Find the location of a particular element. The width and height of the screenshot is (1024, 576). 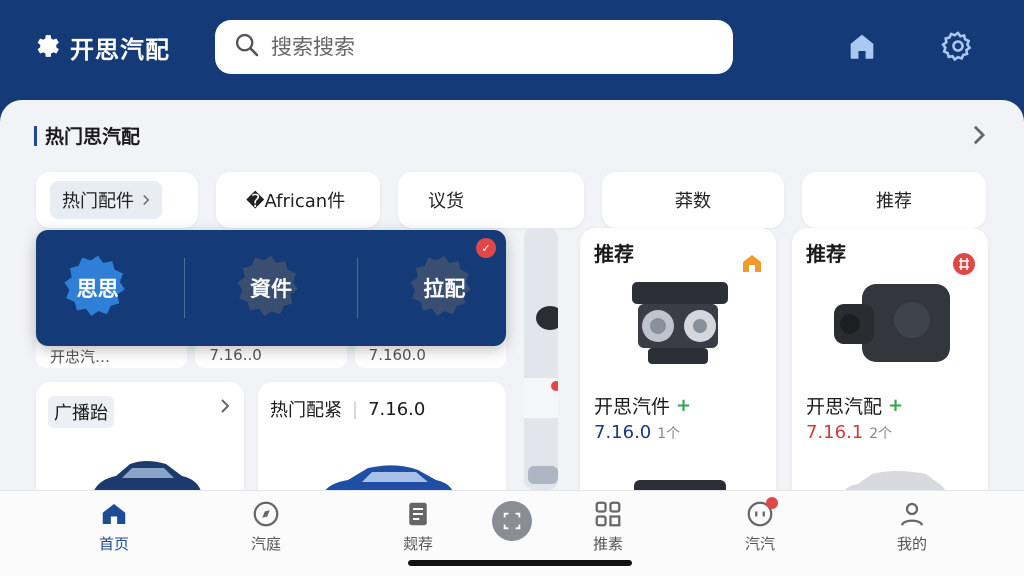

category-tab-hot-parts: 热门配件 is located at coordinates (117, 200).